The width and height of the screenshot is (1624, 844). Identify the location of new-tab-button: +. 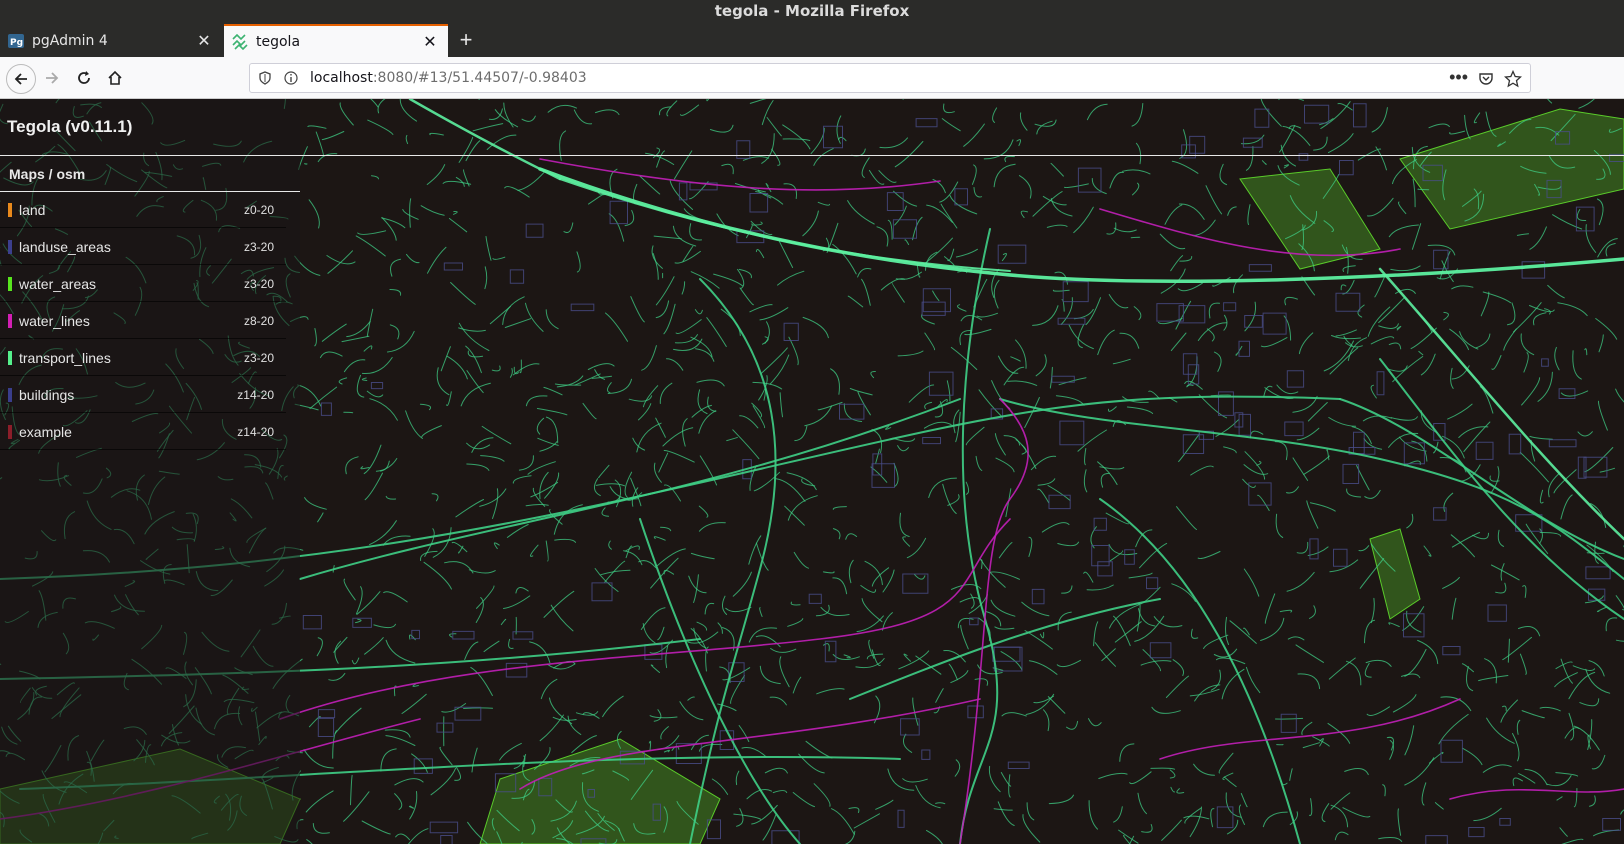
(466, 40).